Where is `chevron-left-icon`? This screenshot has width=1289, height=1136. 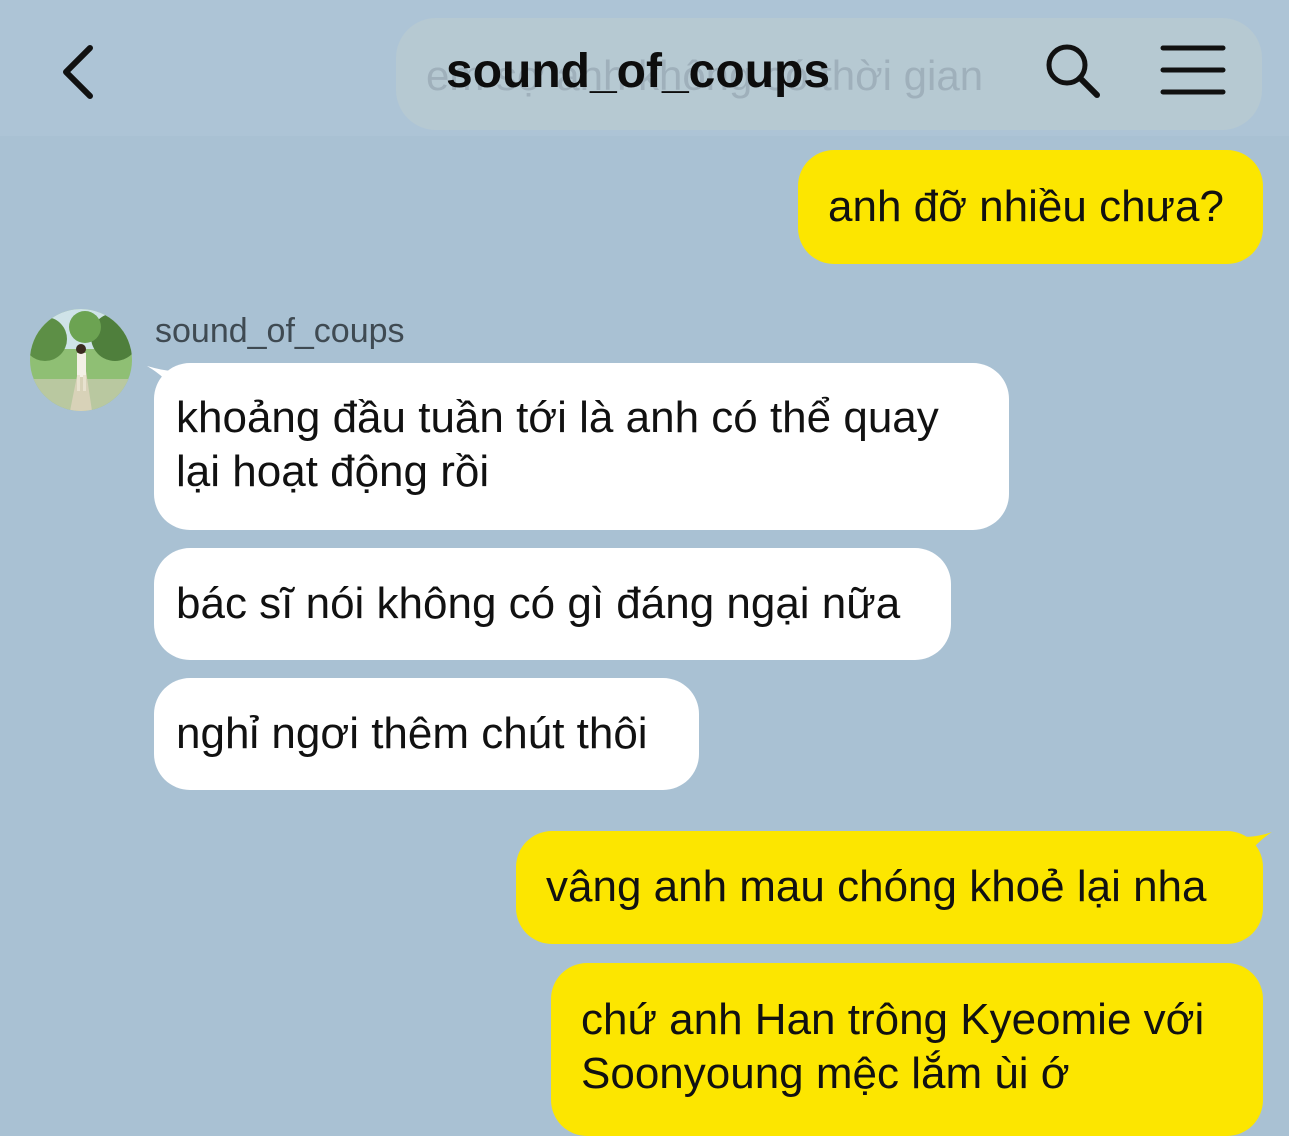 chevron-left-icon is located at coordinates (79, 72).